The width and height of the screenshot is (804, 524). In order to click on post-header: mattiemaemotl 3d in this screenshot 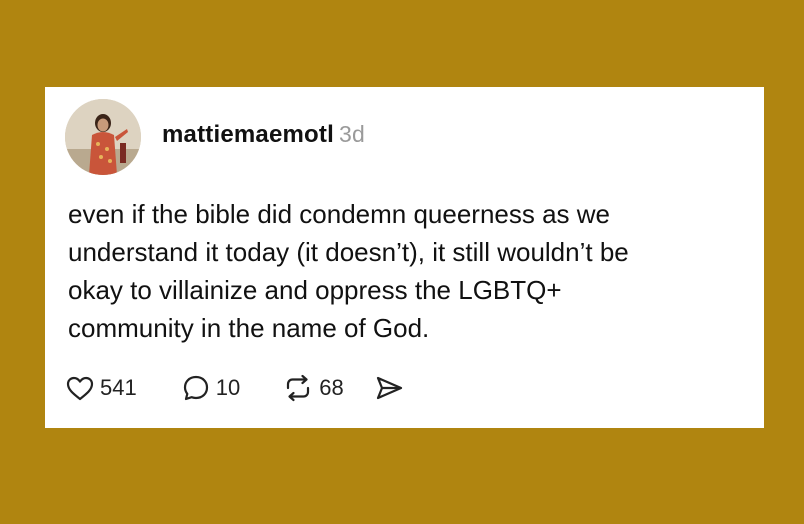, I will do `click(263, 135)`.